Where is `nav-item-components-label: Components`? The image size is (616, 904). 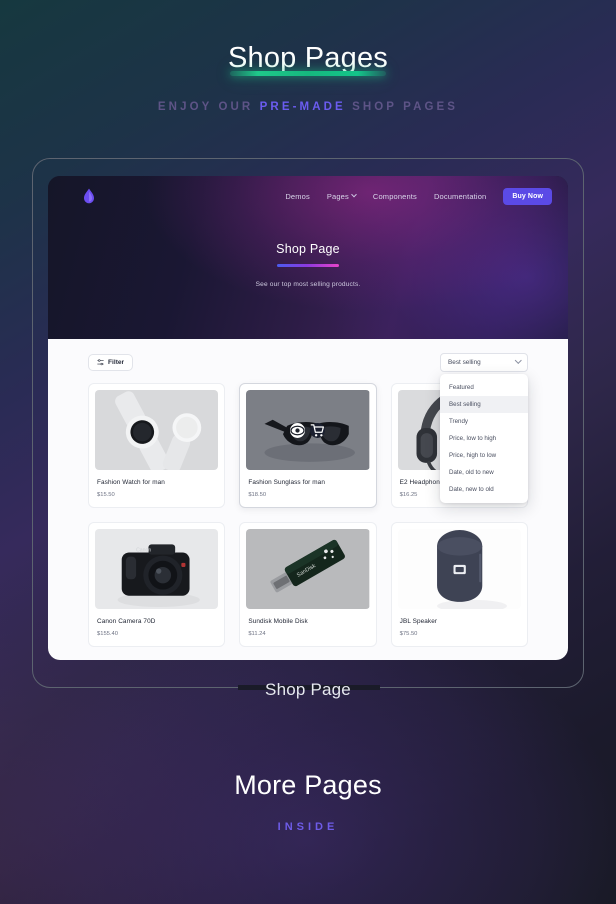
nav-item-components-label: Components is located at coordinates (394, 196).